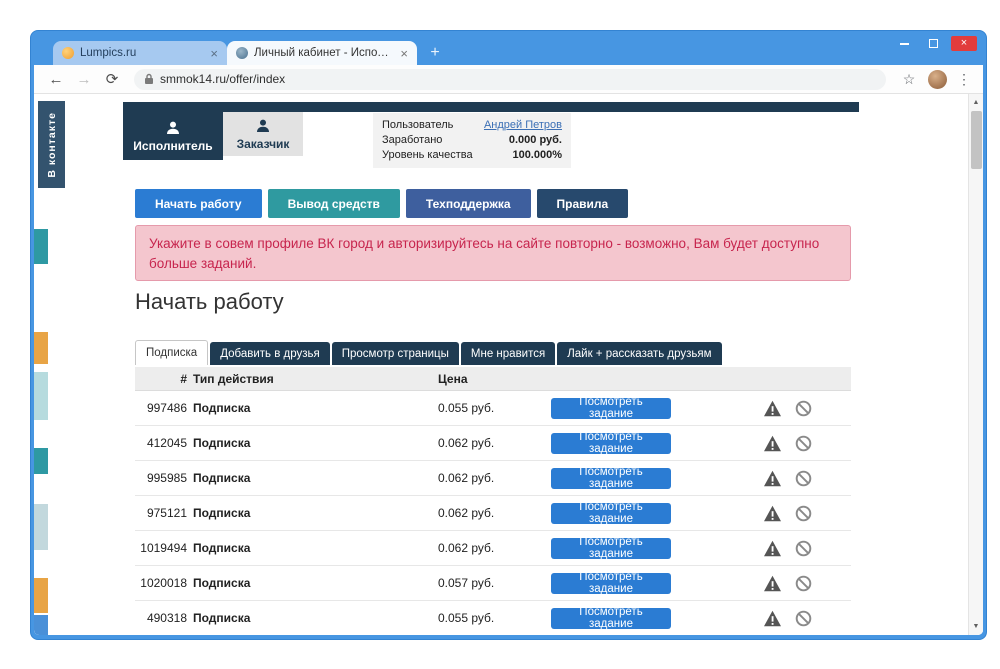 The image size is (1000, 669). Describe the element at coordinates (508, 353) in the screenshot. I see `tab-like: Мне нравится` at that location.